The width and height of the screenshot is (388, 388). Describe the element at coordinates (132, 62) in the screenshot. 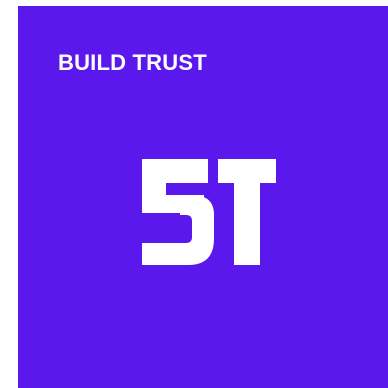

I see `brand-name: BUILD TRUST` at that location.